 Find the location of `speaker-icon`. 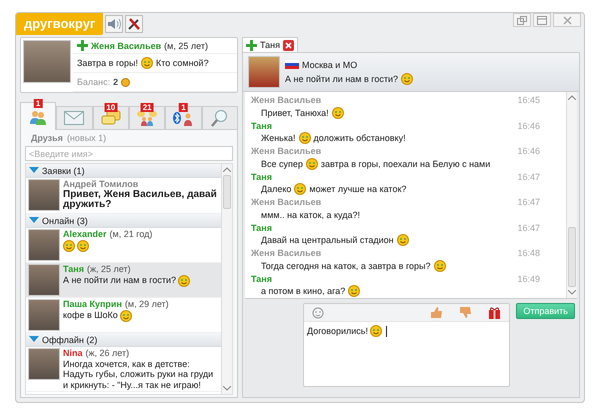

speaker-icon is located at coordinates (114, 24).